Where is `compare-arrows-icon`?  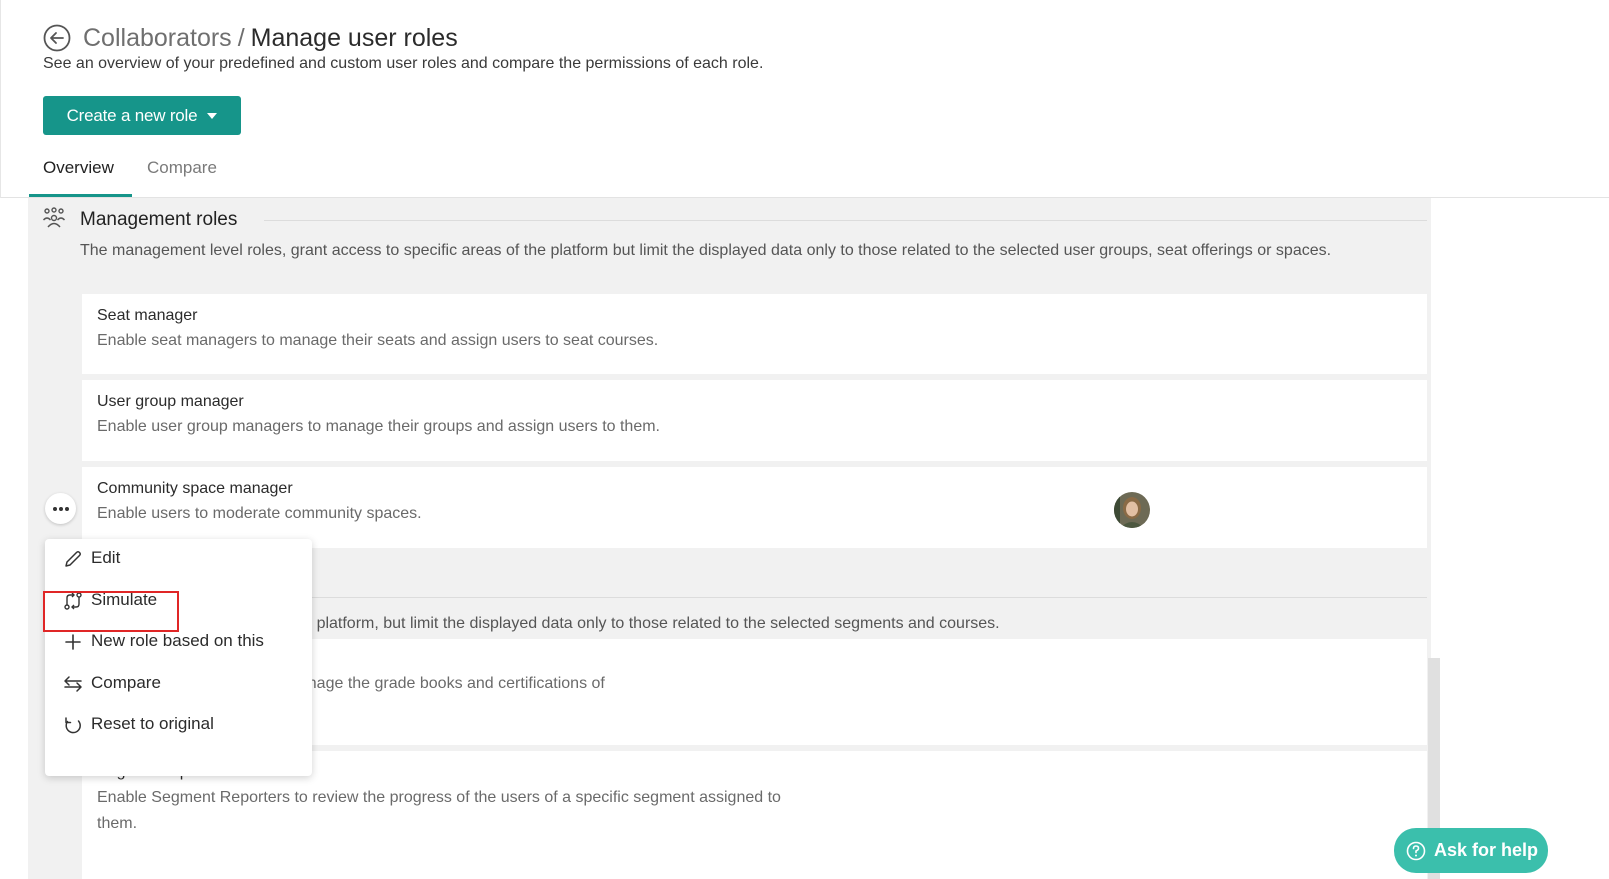
compare-arrows-icon is located at coordinates (73, 684).